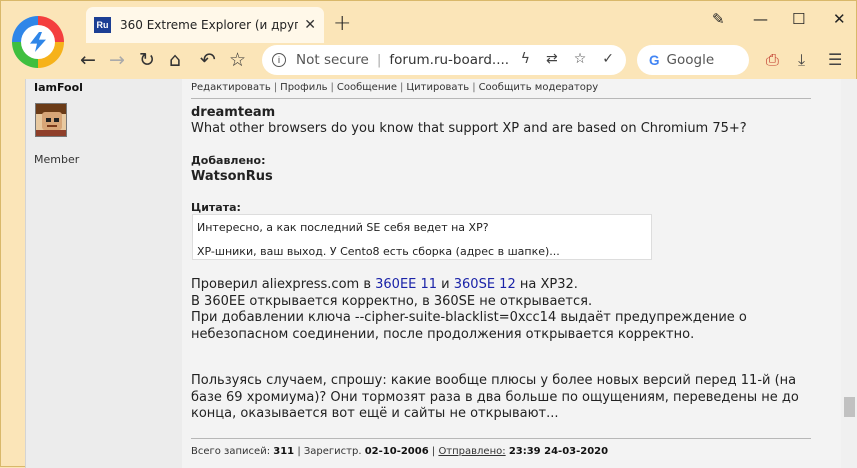 The image size is (857, 468). Describe the element at coordinates (209, 25) in the screenshot. I see `tab-title: 360 Extreme Explorer (и другие бра` at that location.